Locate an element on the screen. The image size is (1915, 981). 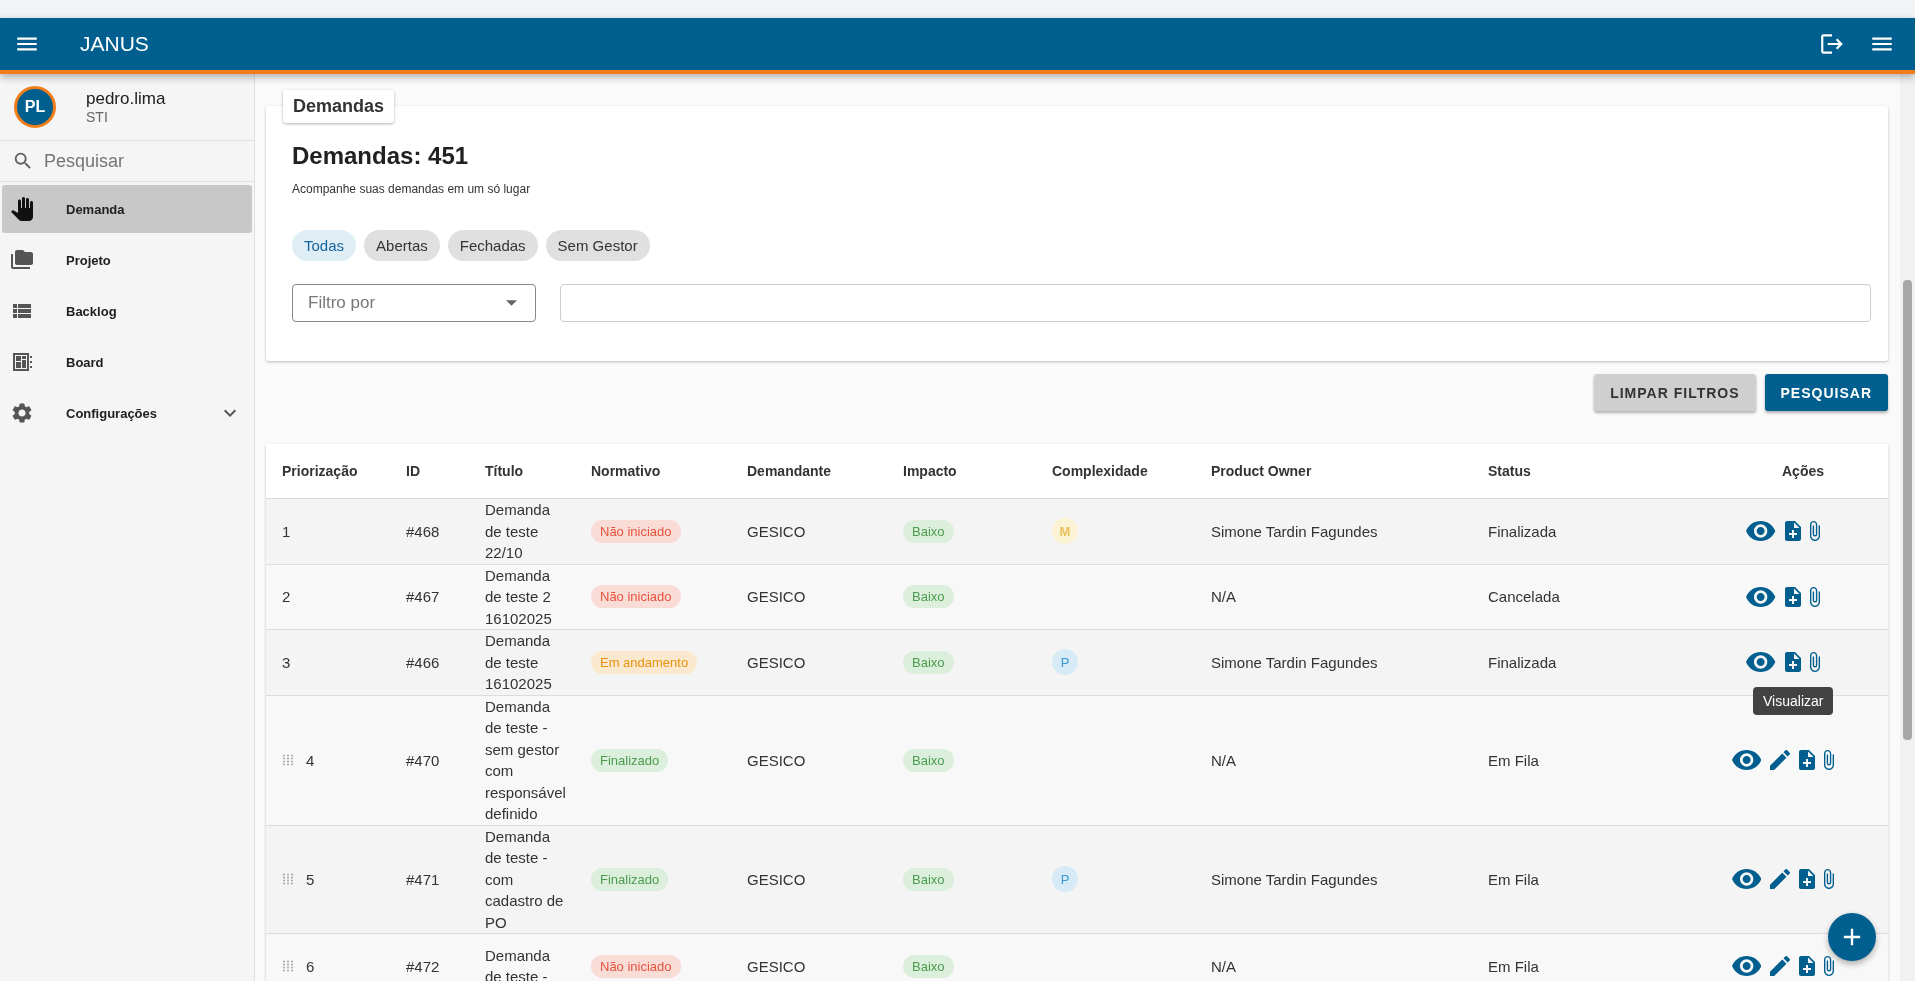
status-chip: Em andamento is located at coordinates (644, 662).